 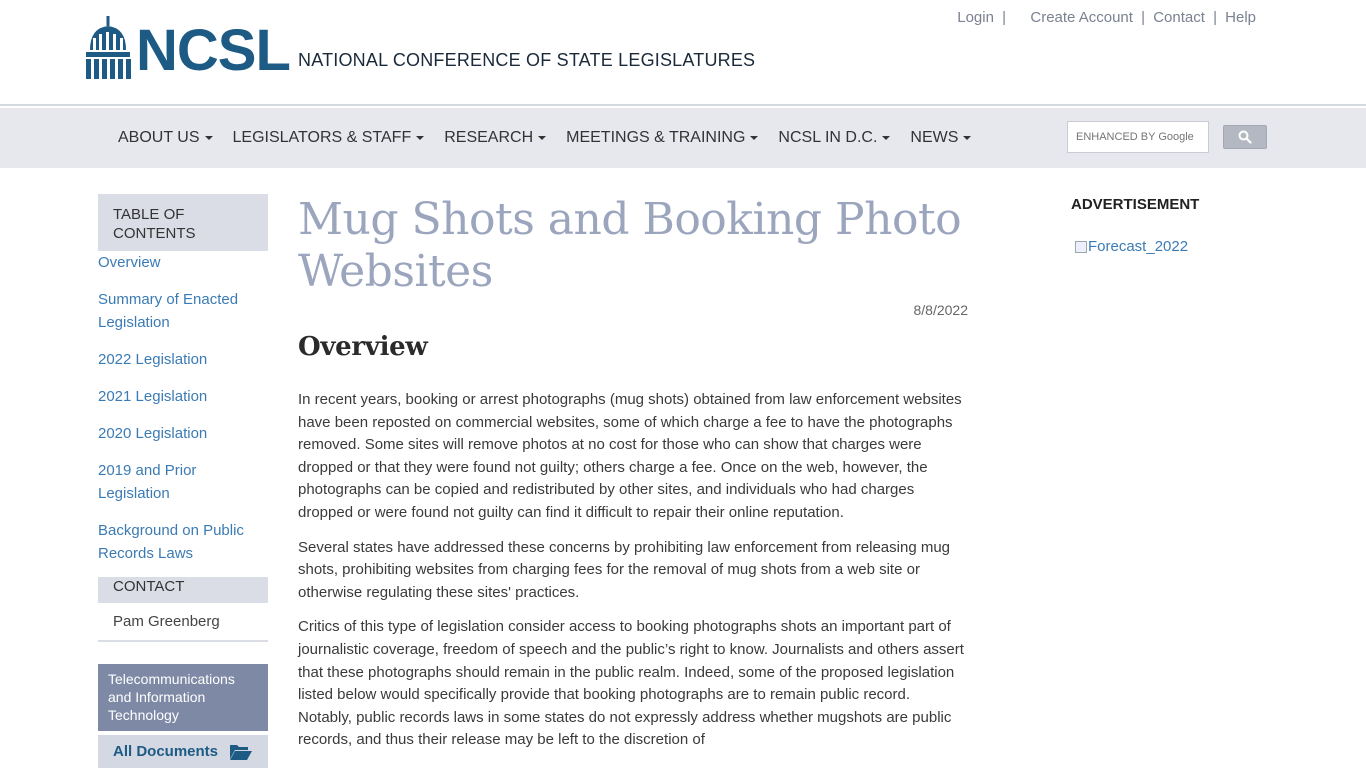 What do you see at coordinates (1135, 204) in the screenshot?
I see `advertisement-label: ADVERTISEMENT` at bounding box center [1135, 204].